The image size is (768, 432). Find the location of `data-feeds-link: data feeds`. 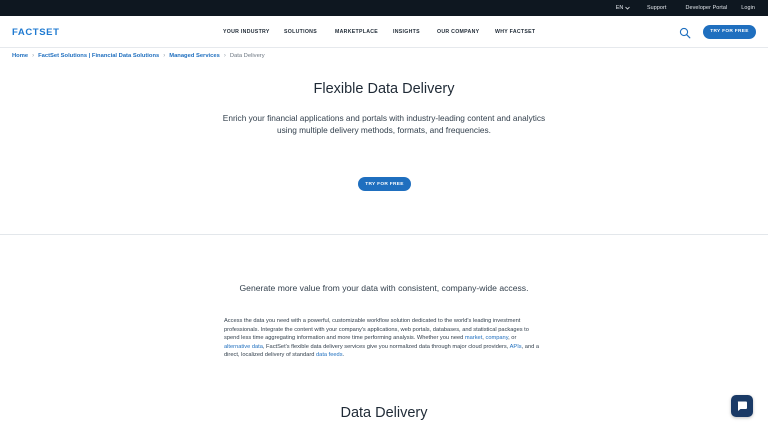

data-feeds-link: data feeds is located at coordinates (329, 355).